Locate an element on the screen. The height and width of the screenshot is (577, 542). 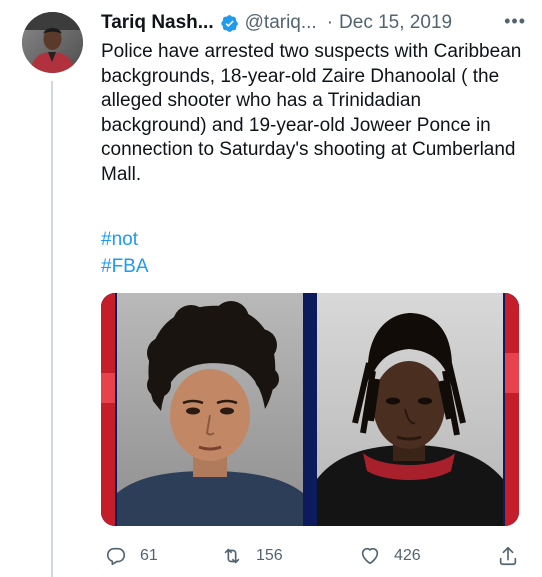
hashtags: #not #FBA is located at coordinates (201, 253).